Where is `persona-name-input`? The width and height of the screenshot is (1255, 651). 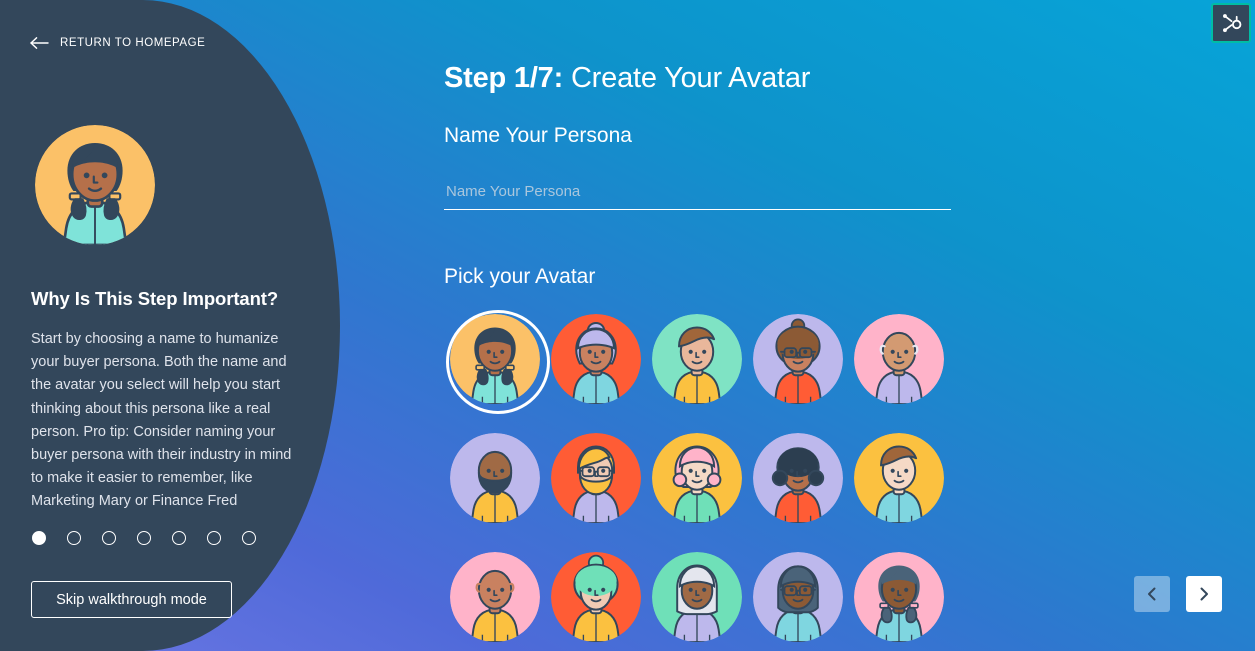
persona-name-input is located at coordinates (697, 195).